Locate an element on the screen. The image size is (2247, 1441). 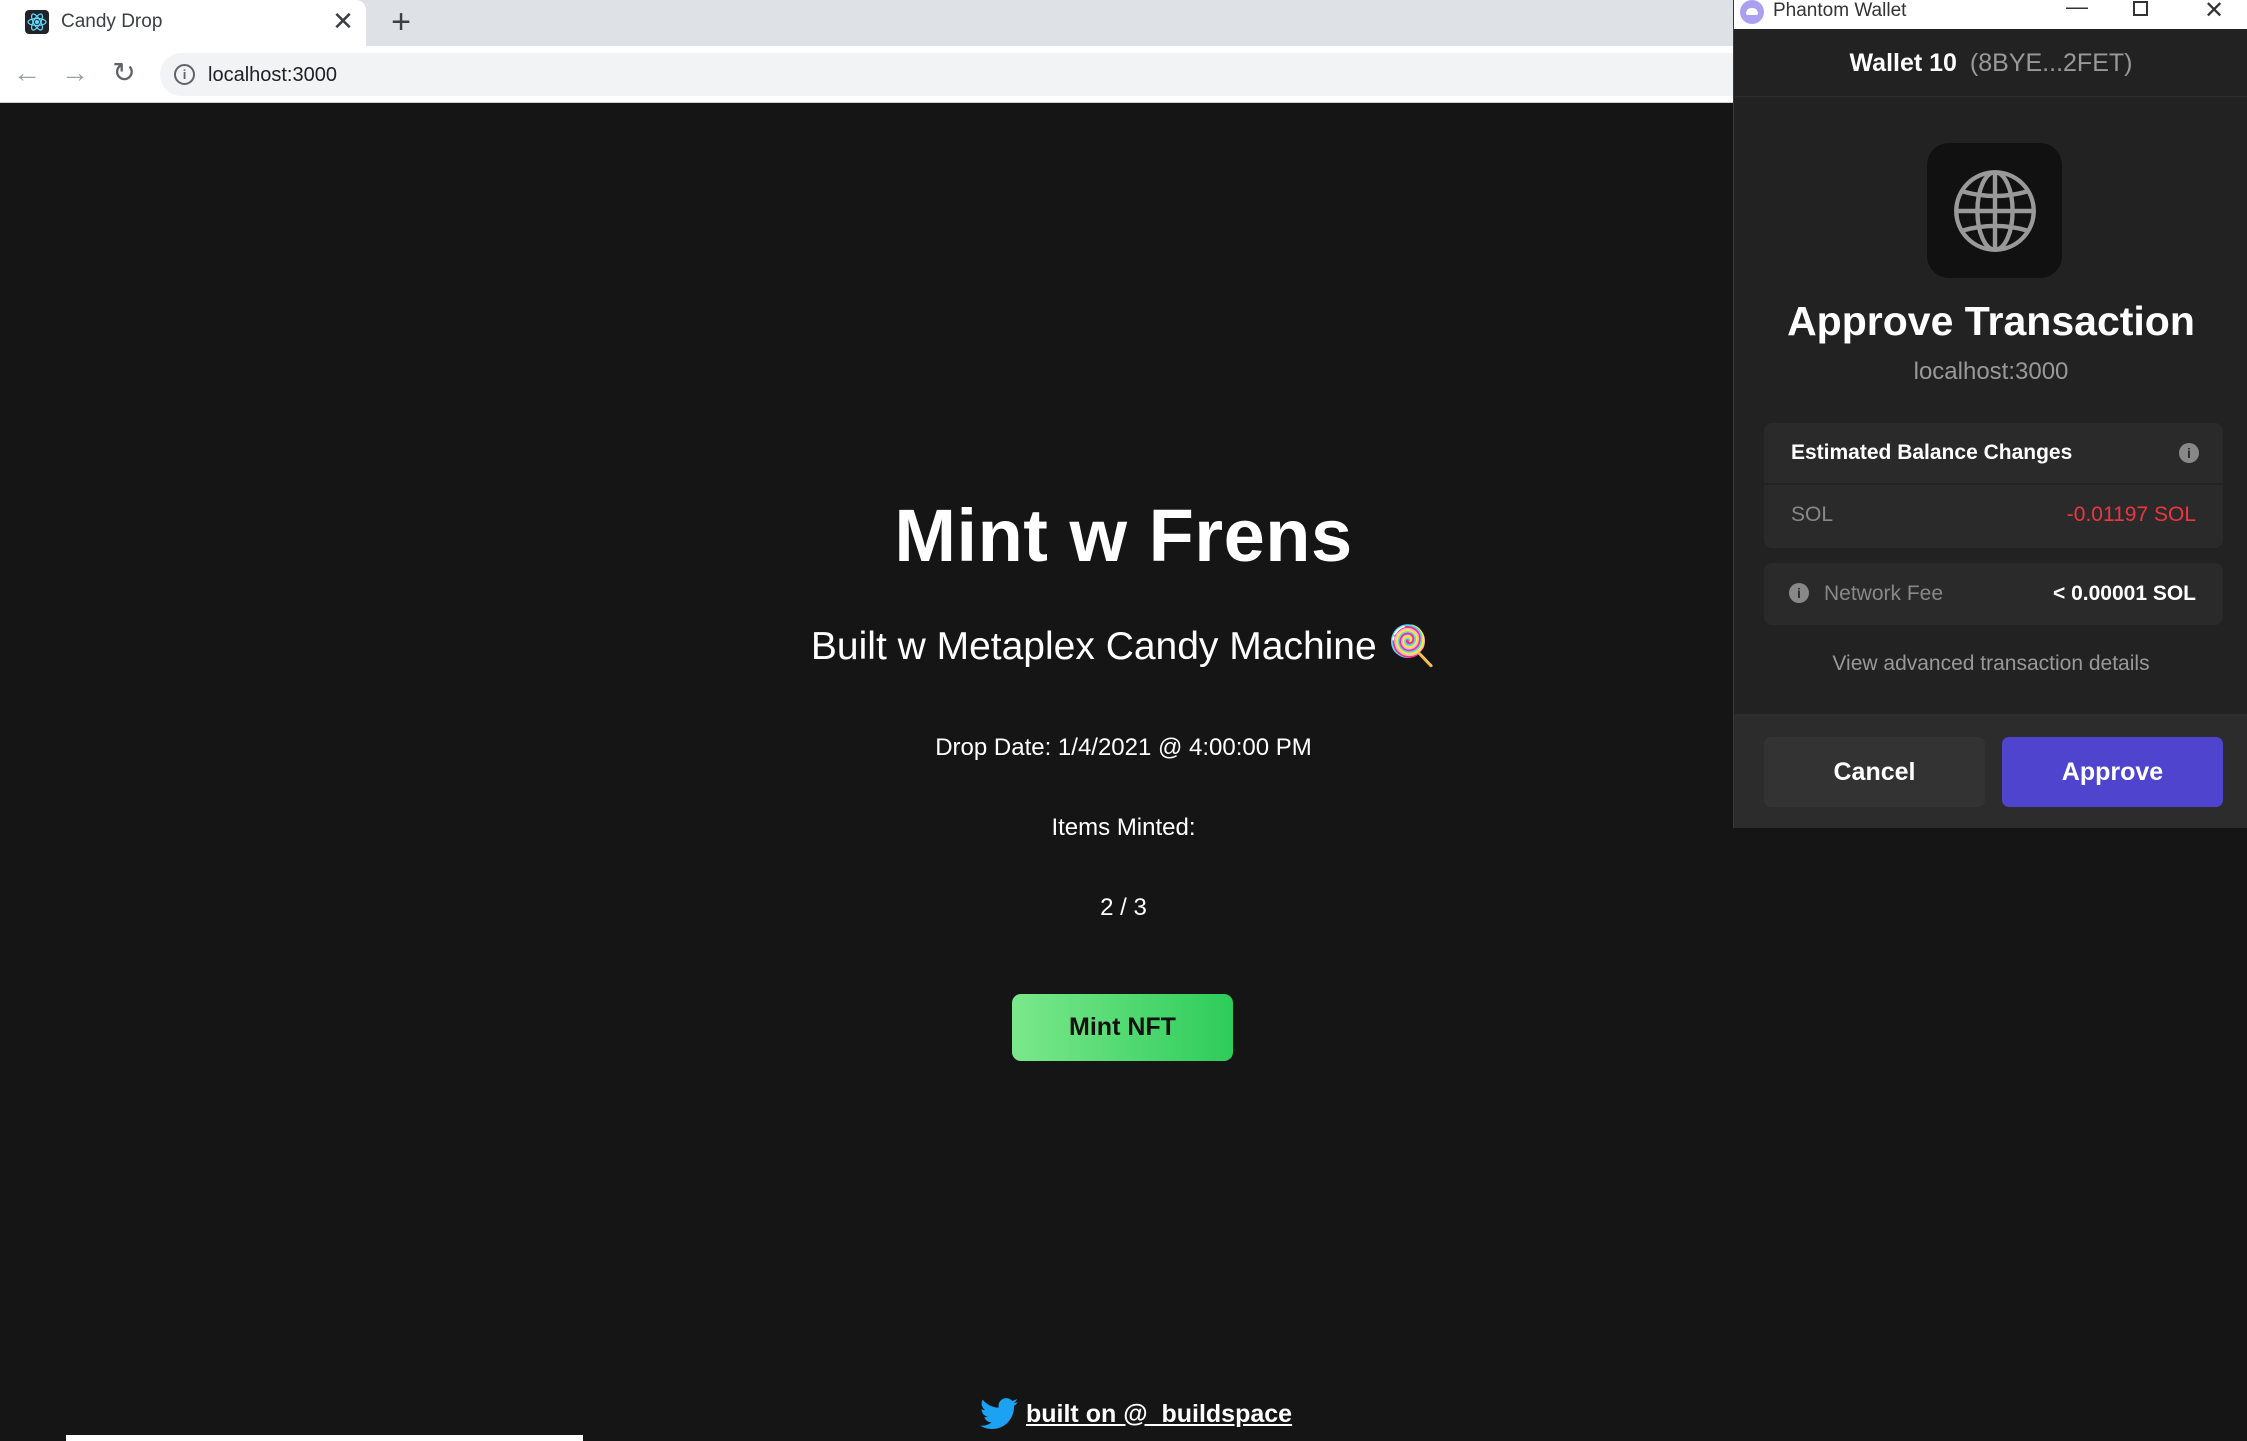
back-arrow-icon: ← is located at coordinates (27, 73).